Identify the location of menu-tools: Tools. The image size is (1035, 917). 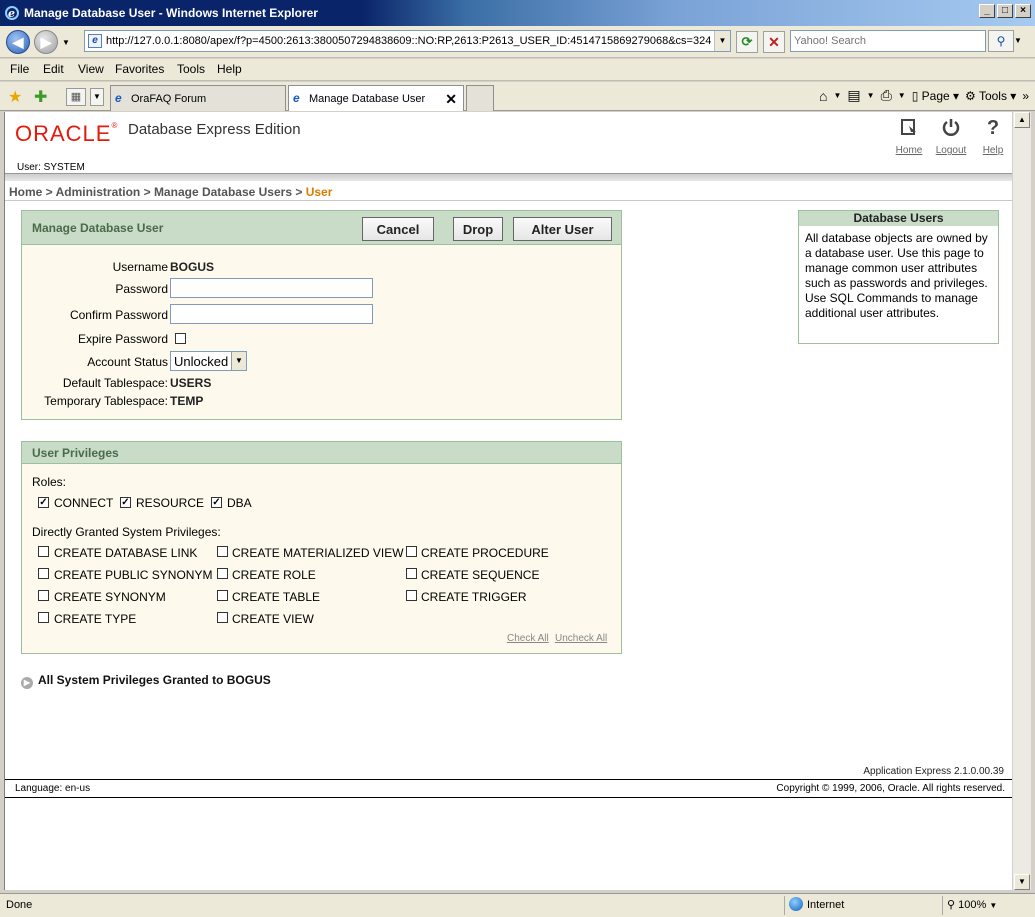
(191, 69).